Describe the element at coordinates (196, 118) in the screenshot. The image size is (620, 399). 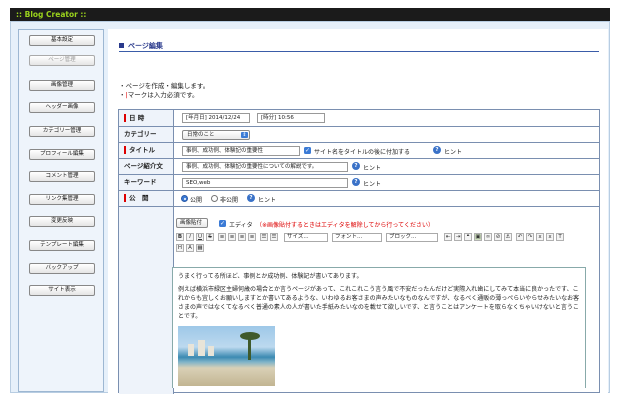
I see `date-field-label: [年月日]` at that location.